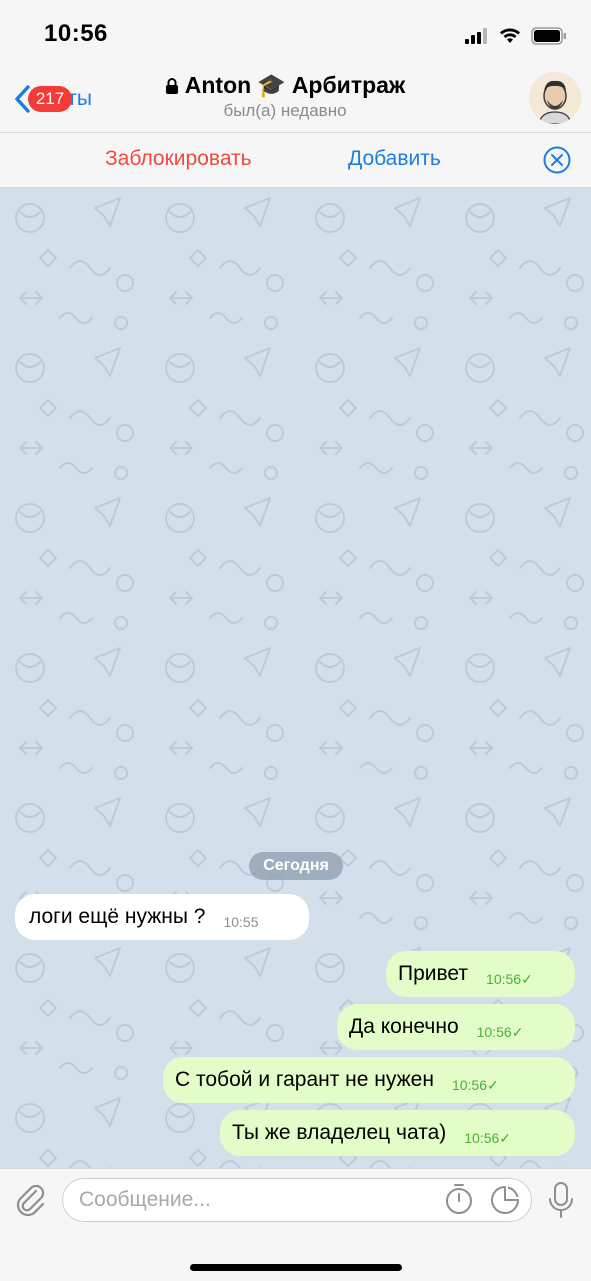  What do you see at coordinates (505, 1200) in the screenshot?
I see `sticker-icon` at bounding box center [505, 1200].